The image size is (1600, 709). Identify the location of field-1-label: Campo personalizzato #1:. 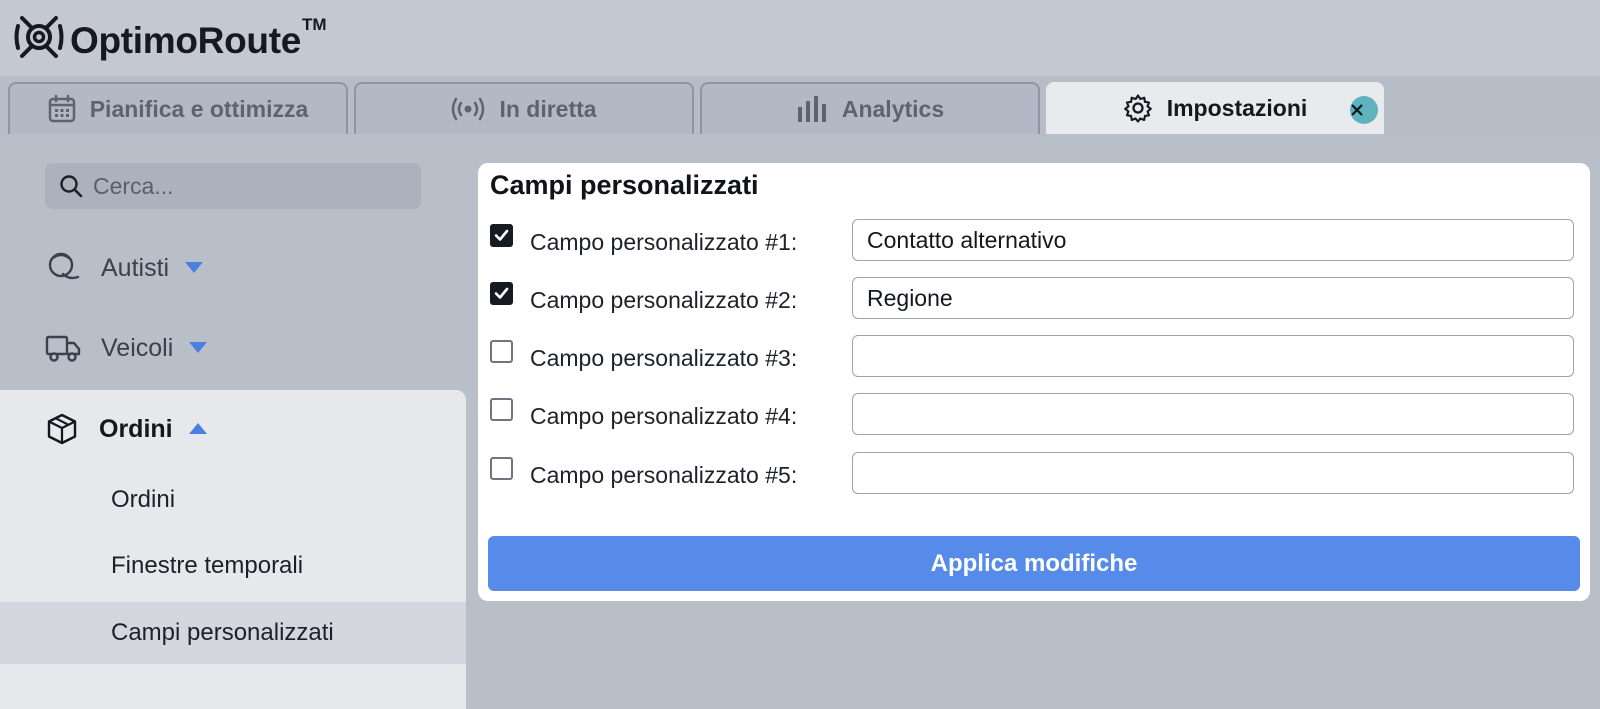
(664, 242).